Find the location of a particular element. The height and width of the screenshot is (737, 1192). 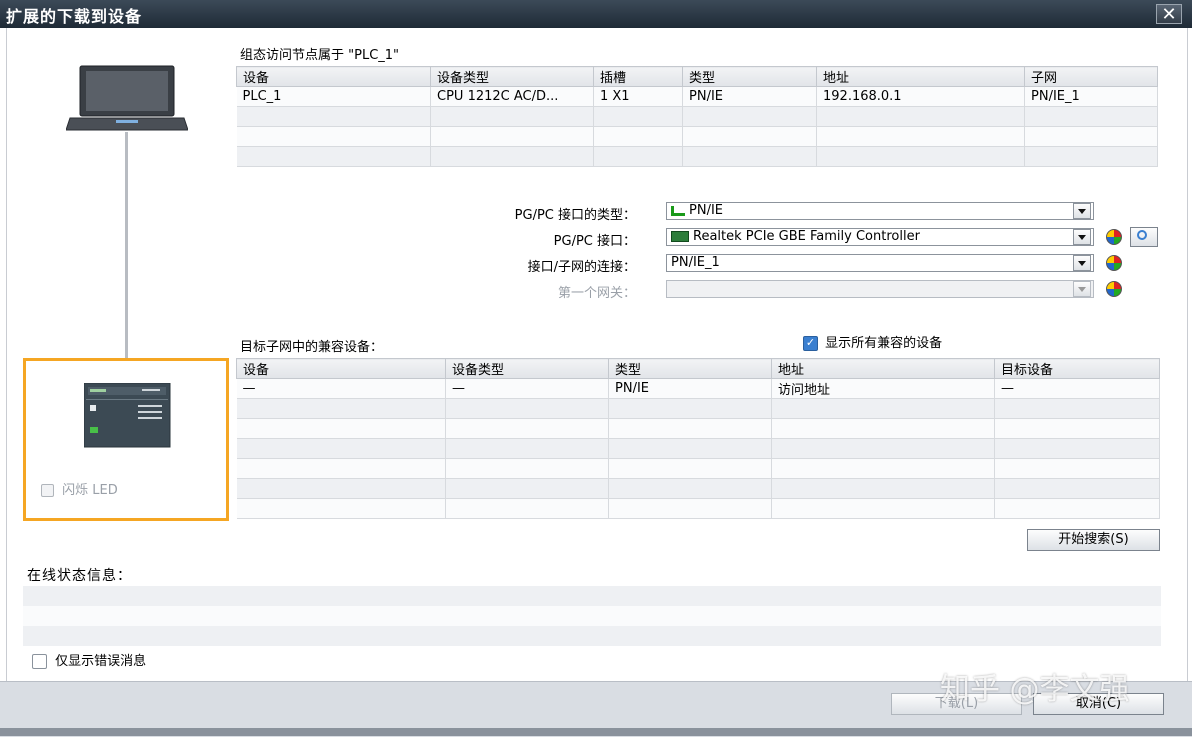

flash-led-label: 闪烁 LED is located at coordinates (90, 490).